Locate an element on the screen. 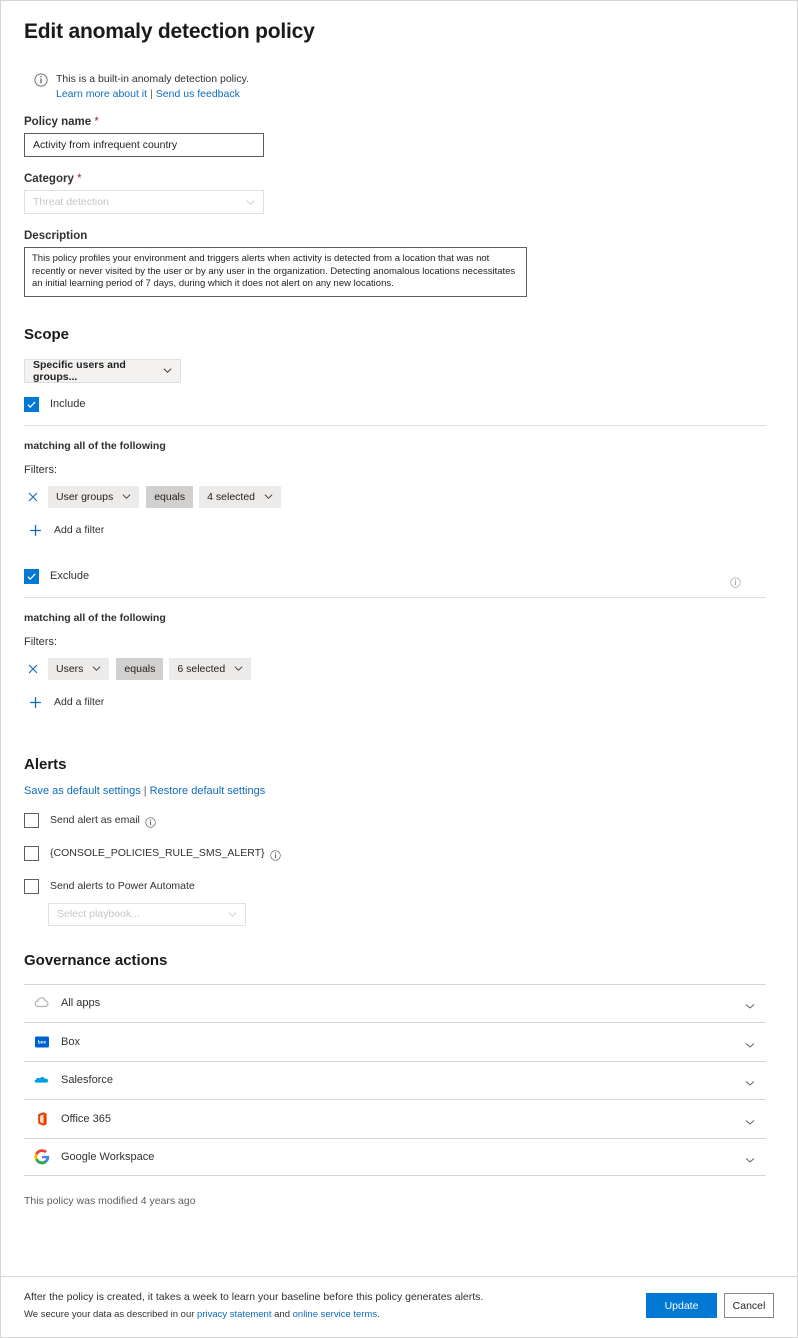 This screenshot has width=798, height=1338. power-automate-label: Send alerts to Power Automate is located at coordinates (122, 886).